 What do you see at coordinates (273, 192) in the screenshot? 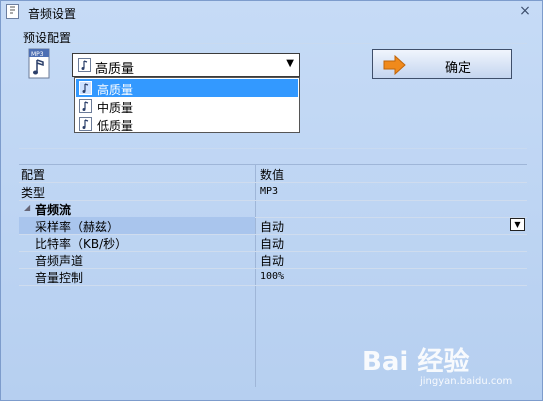
I see `grid-row-type: 类型 MP3` at bounding box center [273, 192].